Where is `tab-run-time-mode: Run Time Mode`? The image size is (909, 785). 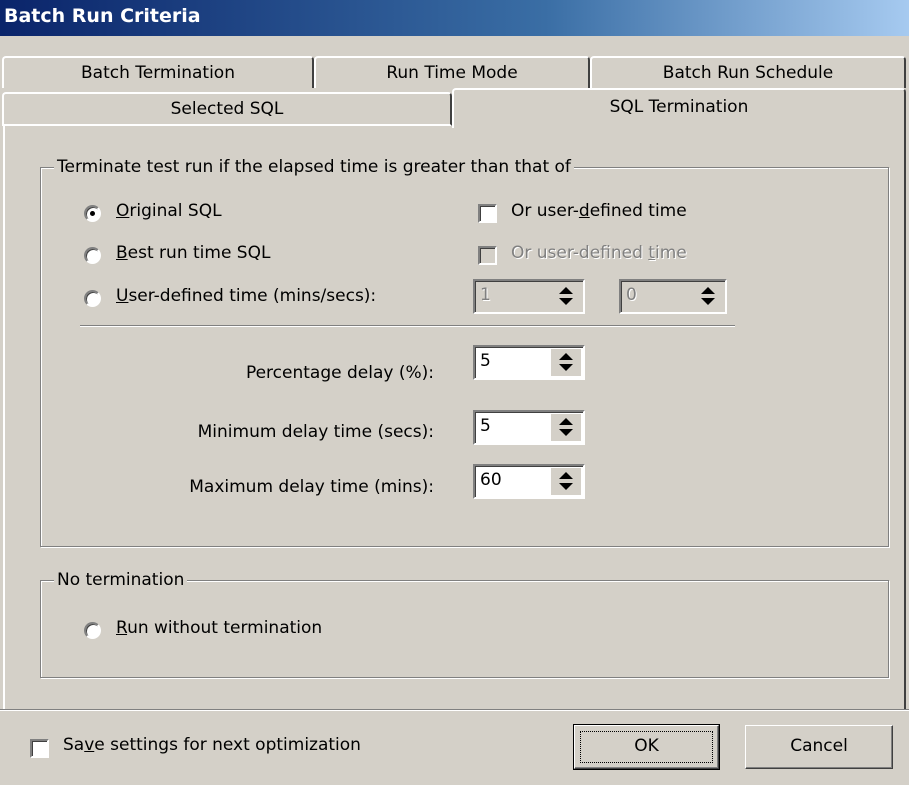 tab-run-time-mode: Run Time Mode is located at coordinates (452, 72).